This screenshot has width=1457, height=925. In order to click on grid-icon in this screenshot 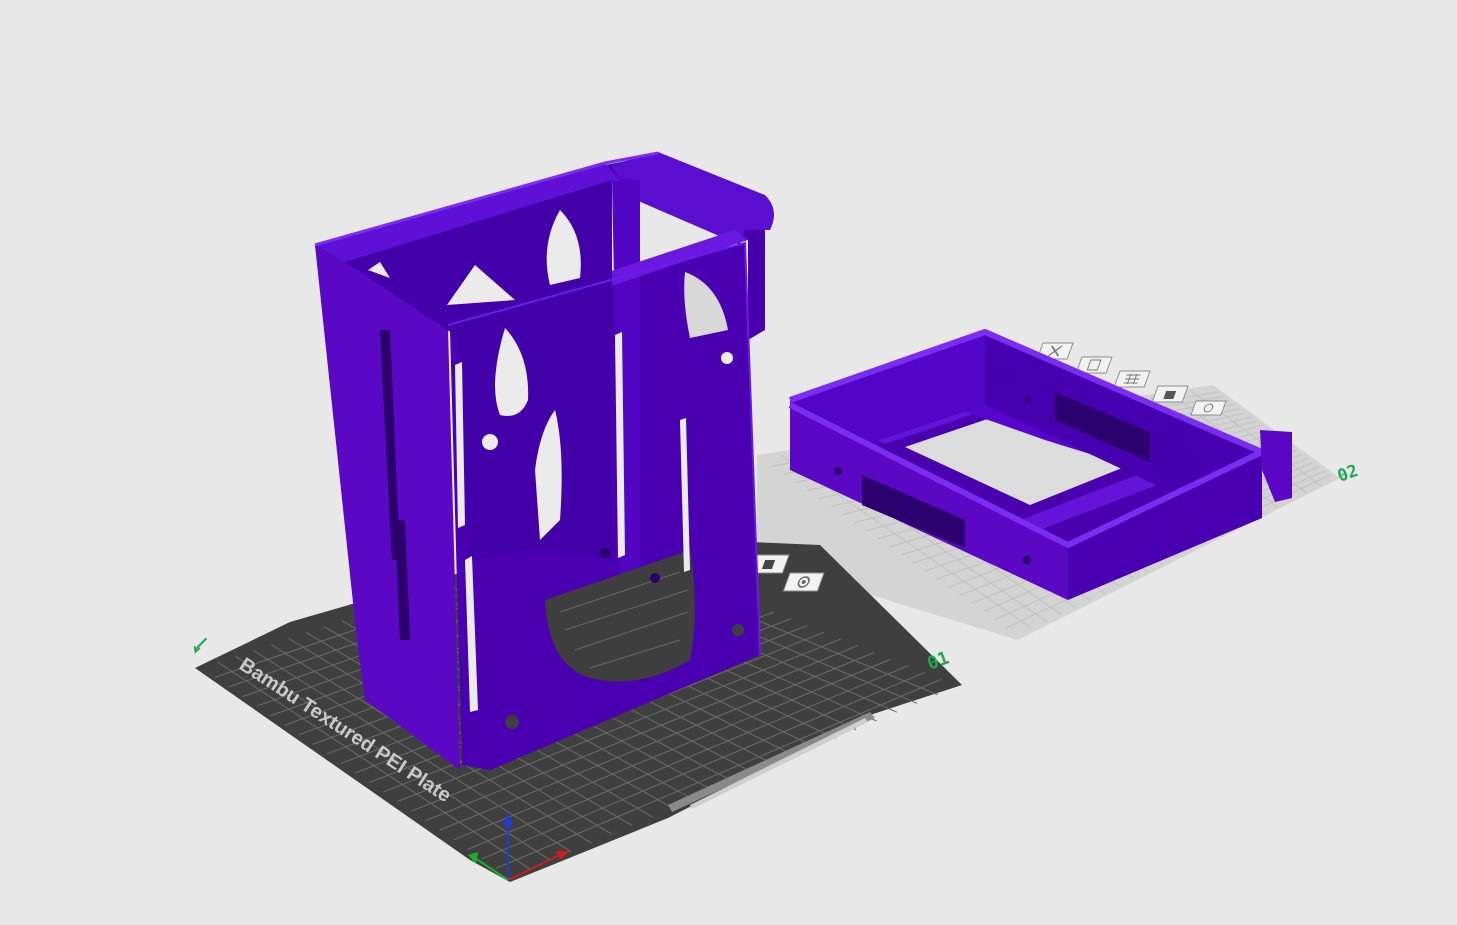, I will do `click(1132, 379)`.